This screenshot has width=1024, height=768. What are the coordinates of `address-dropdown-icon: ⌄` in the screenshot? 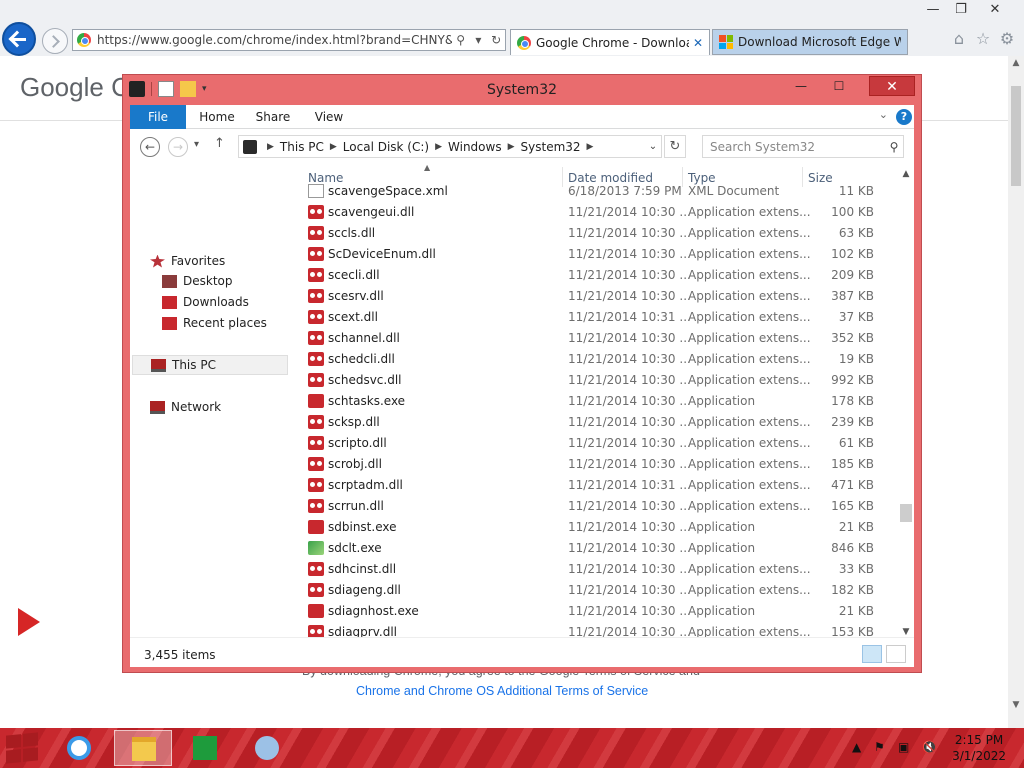 It's located at (653, 146).